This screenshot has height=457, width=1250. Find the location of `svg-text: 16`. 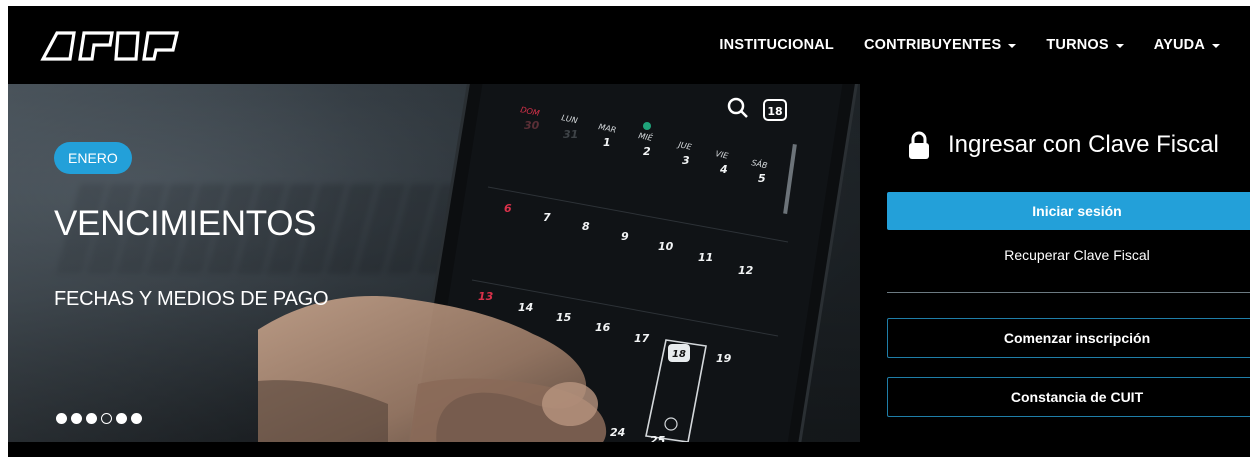

svg-text: 16 is located at coordinates (603, 327).